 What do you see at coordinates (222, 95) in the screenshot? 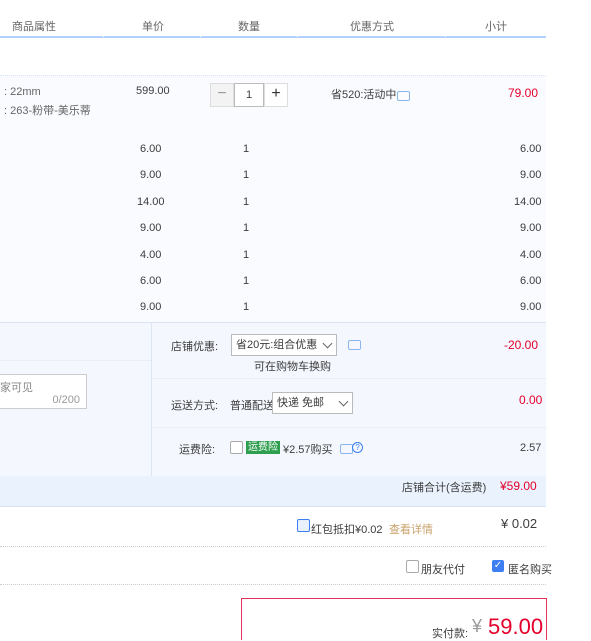
I see `decrease-button: −` at bounding box center [222, 95].